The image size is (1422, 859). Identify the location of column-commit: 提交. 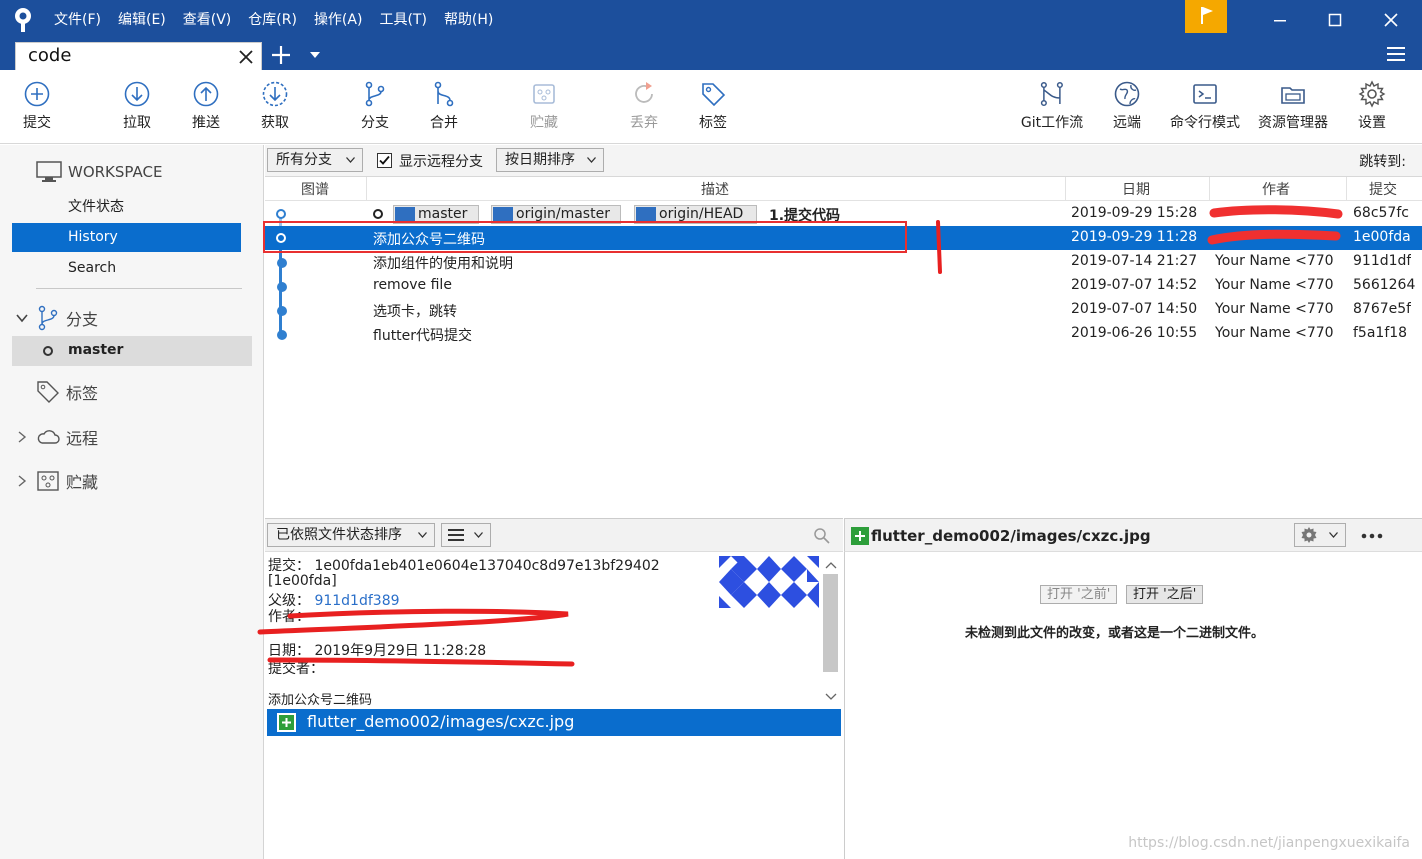
(1383, 189).